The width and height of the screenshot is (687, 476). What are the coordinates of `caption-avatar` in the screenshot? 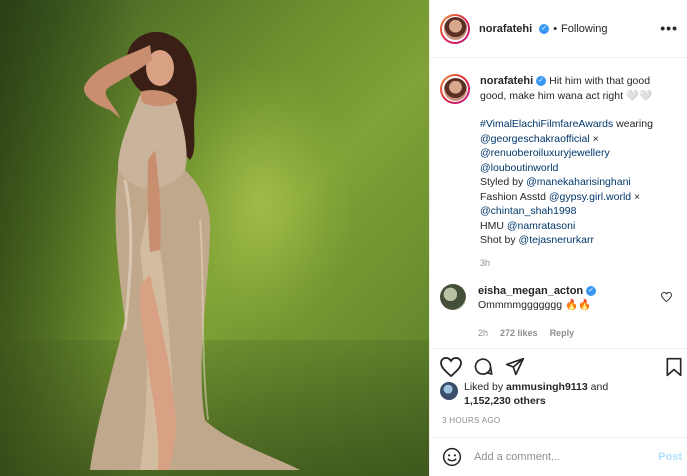 It's located at (455, 89).